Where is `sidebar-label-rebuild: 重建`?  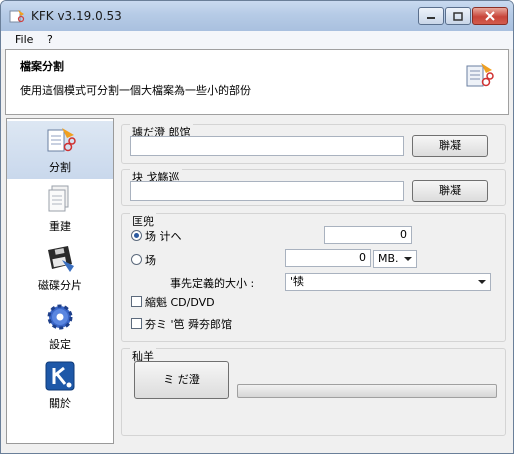
sidebar-label-rebuild: 重建 is located at coordinates (60, 226).